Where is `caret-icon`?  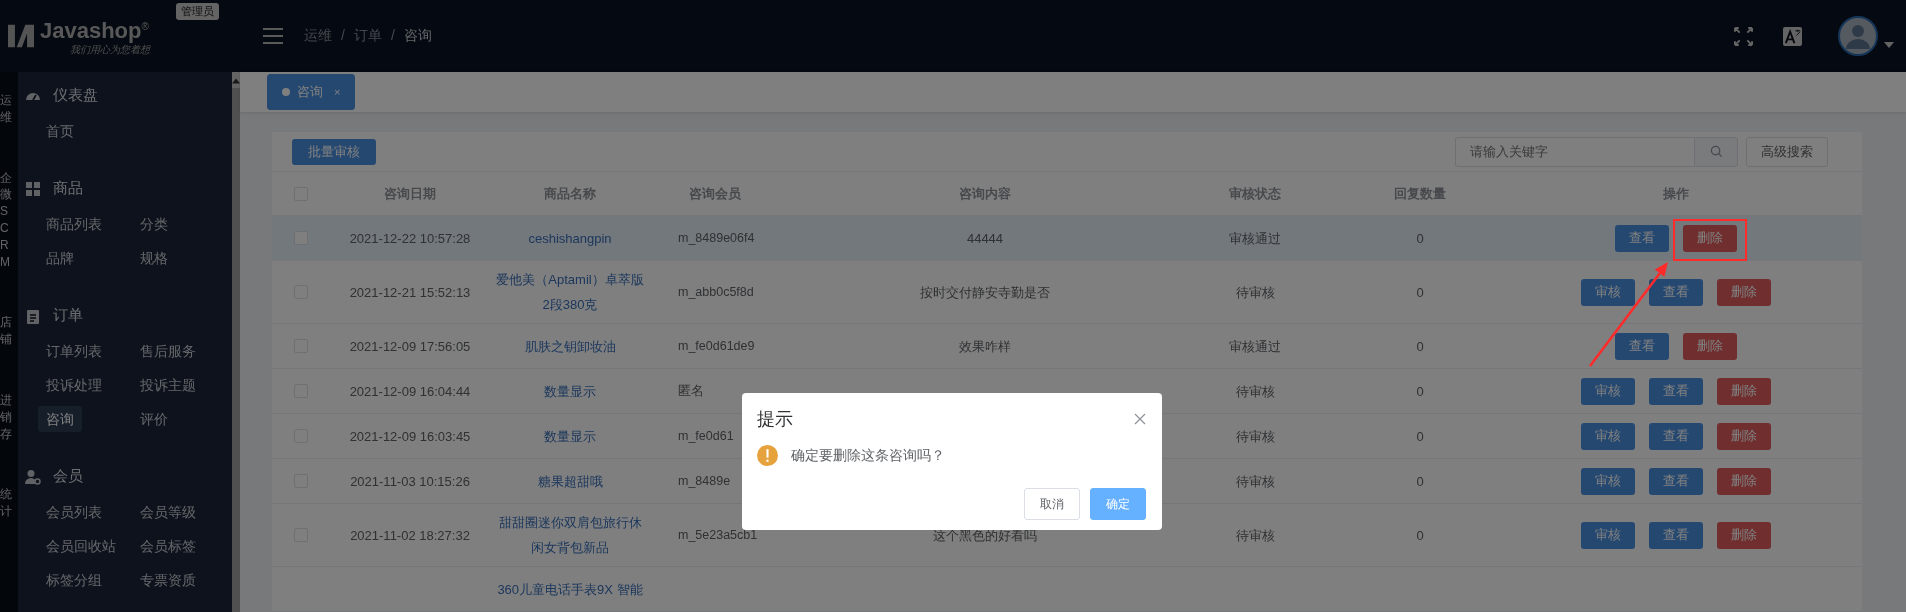
caret-icon is located at coordinates (1889, 45).